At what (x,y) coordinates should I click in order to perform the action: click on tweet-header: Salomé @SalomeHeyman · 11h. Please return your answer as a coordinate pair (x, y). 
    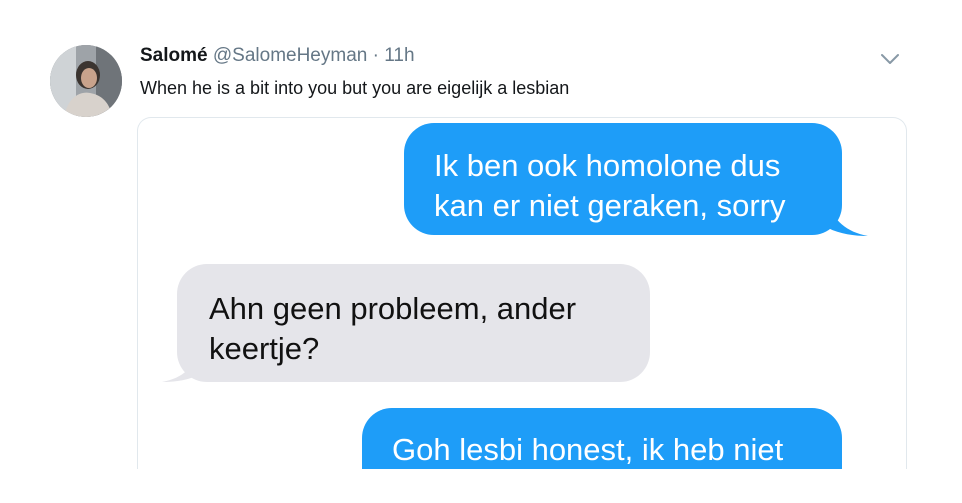
    Looking at the image, I should click on (277, 56).